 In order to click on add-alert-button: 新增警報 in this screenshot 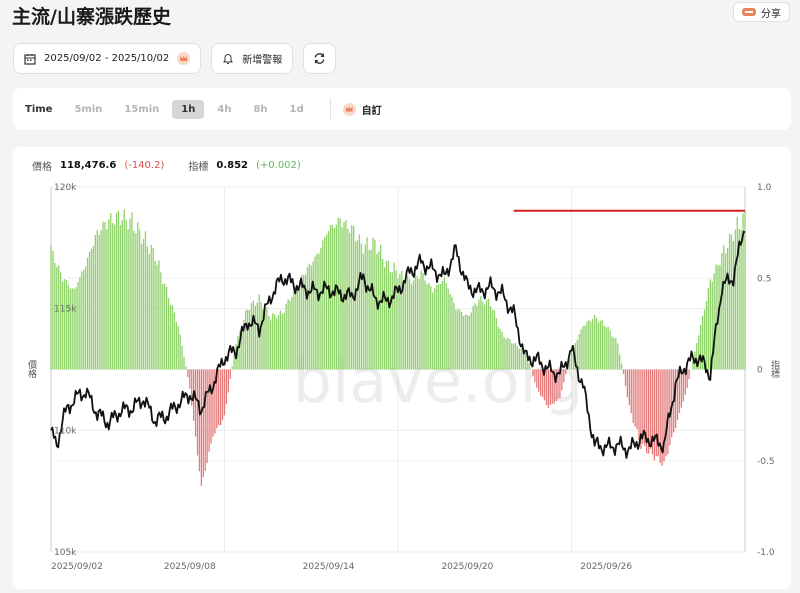, I will do `click(252, 58)`.